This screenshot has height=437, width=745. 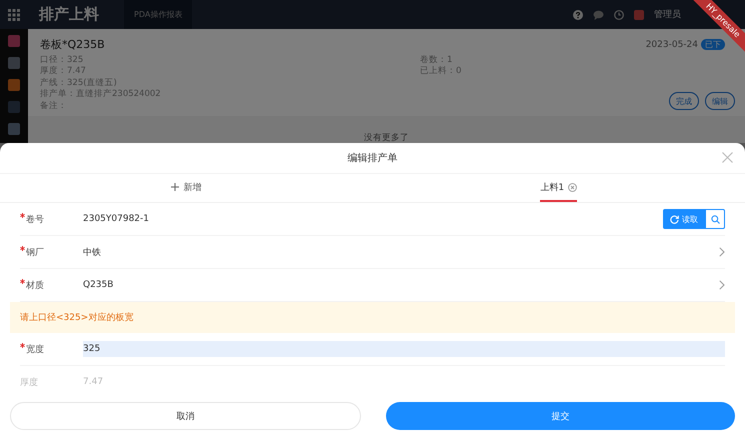 I want to click on close-circle-icon, so click(x=573, y=187).